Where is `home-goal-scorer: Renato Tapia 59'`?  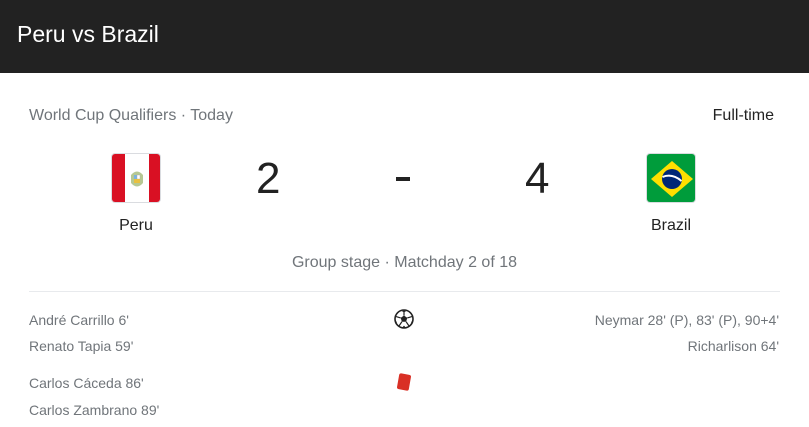
home-goal-scorer: Renato Tapia 59' is located at coordinates (81, 346).